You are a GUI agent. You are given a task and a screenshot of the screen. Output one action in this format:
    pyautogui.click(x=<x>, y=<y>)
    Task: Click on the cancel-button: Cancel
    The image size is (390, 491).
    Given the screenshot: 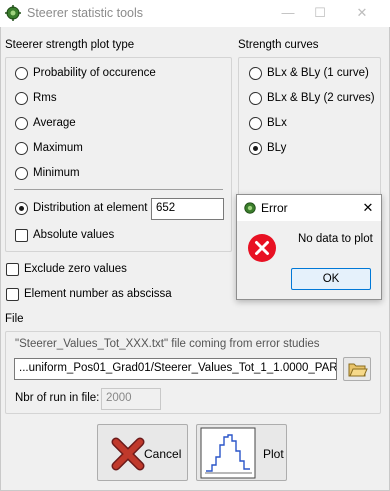 What is the action you would take?
    pyautogui.click(x=142, y=452)
    